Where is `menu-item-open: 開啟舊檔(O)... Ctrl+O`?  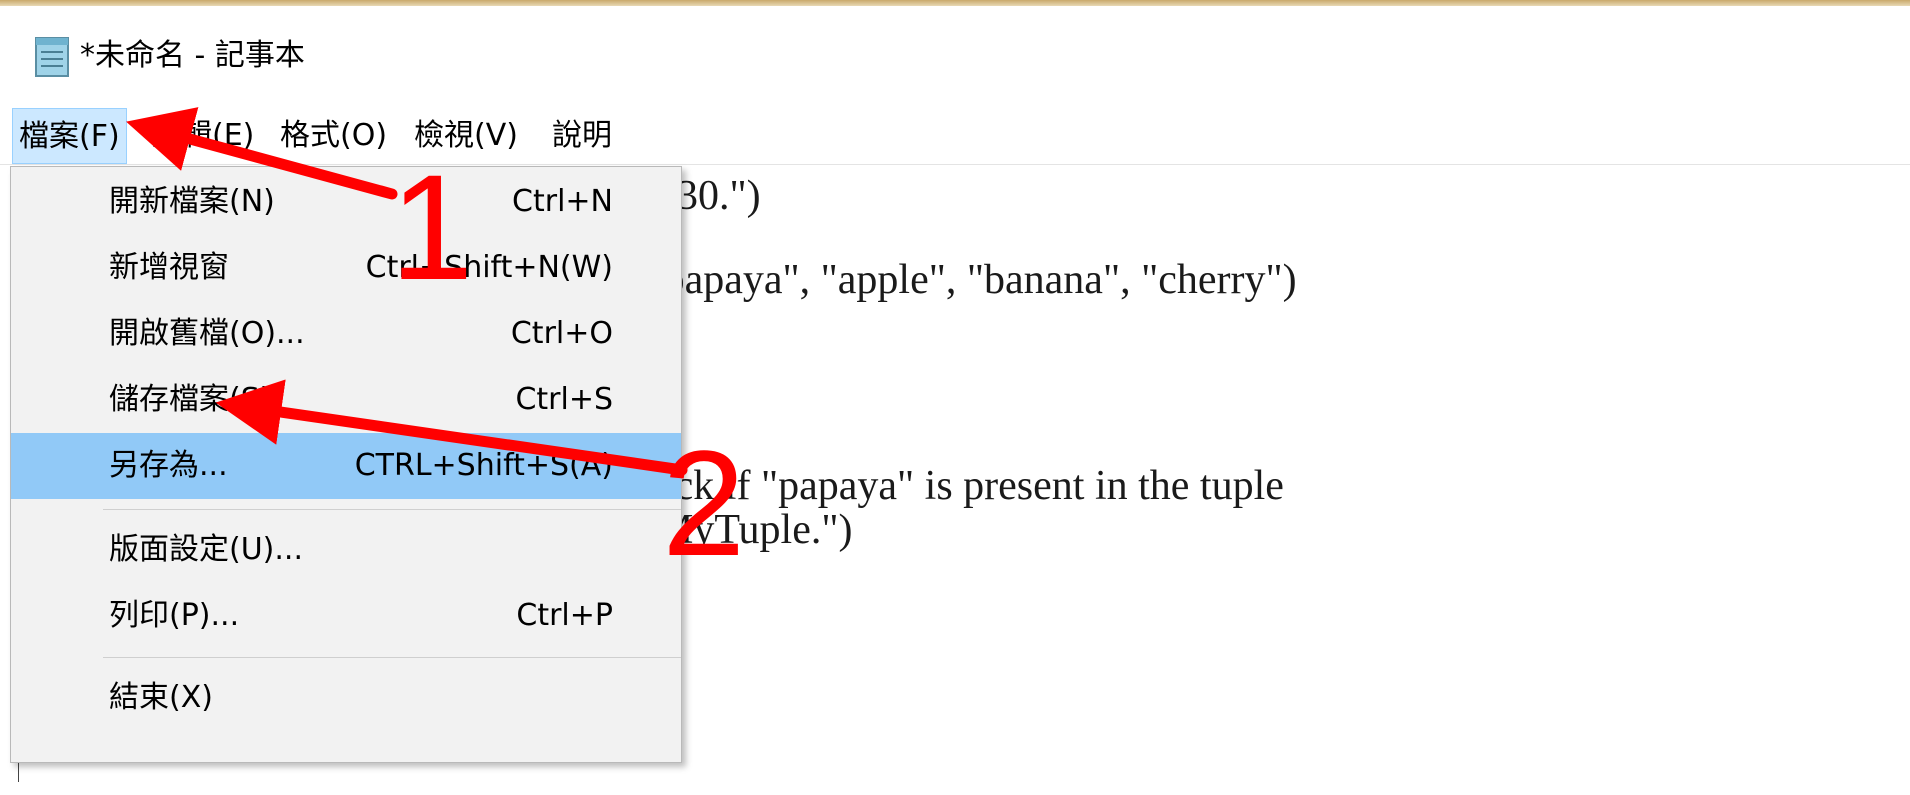 menu-item-open: 開啟舊檔(O)... Ctrl+O is located at coordinates (346, 334).